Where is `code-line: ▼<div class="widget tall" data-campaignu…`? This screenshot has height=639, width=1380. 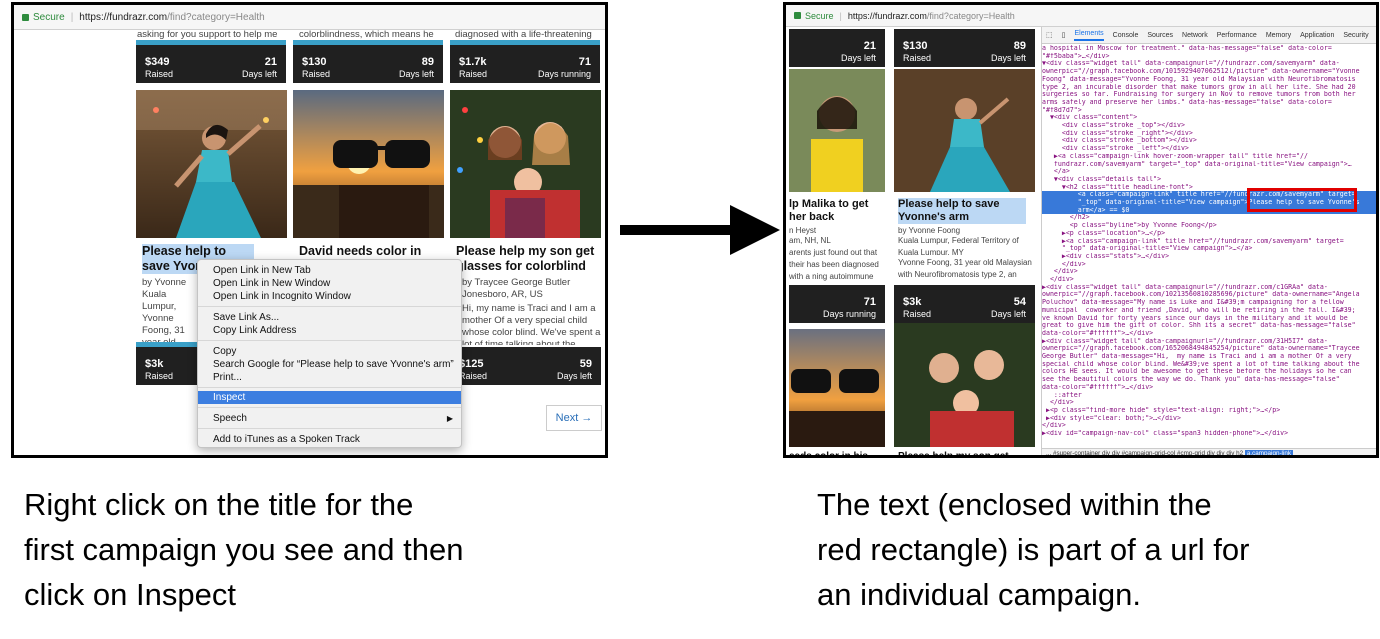 code-line: ▼<div class="widget tall" data-campaignu… is located at coordinates (1209, 64).